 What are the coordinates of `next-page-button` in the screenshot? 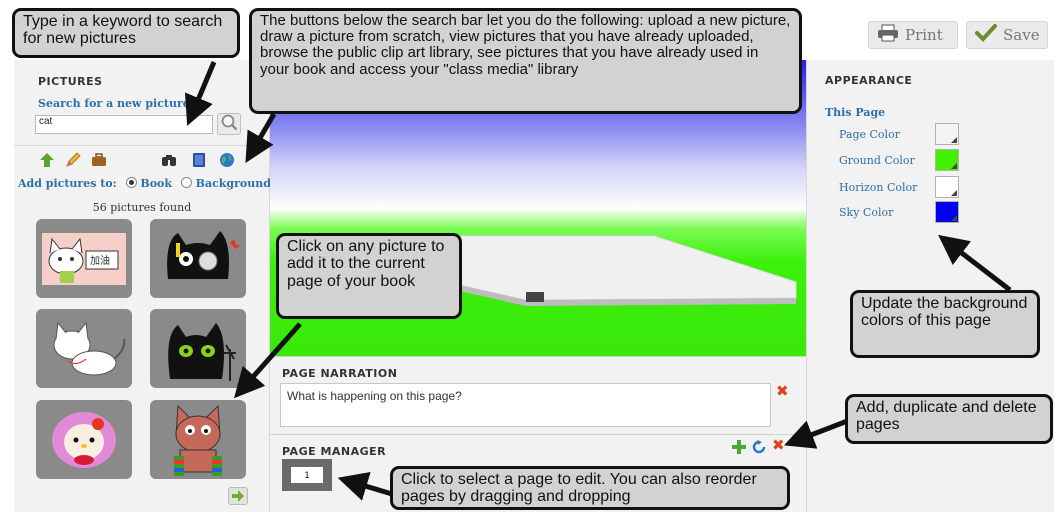 It's located at (238, 496).